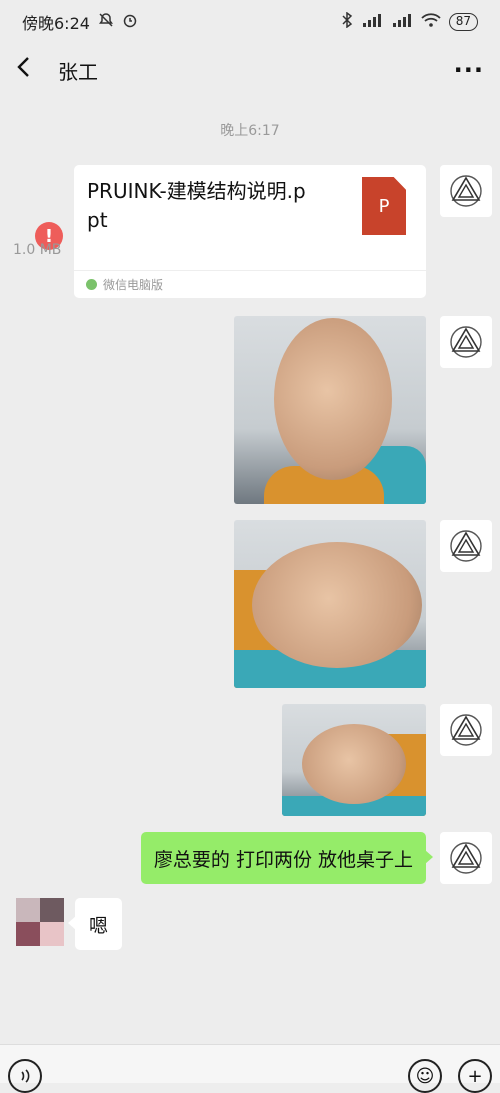 The image size is (500, 1093). I want to click on sent-text-message: 廖总要的 打印两份 放他桌子上, so click(287, 858).